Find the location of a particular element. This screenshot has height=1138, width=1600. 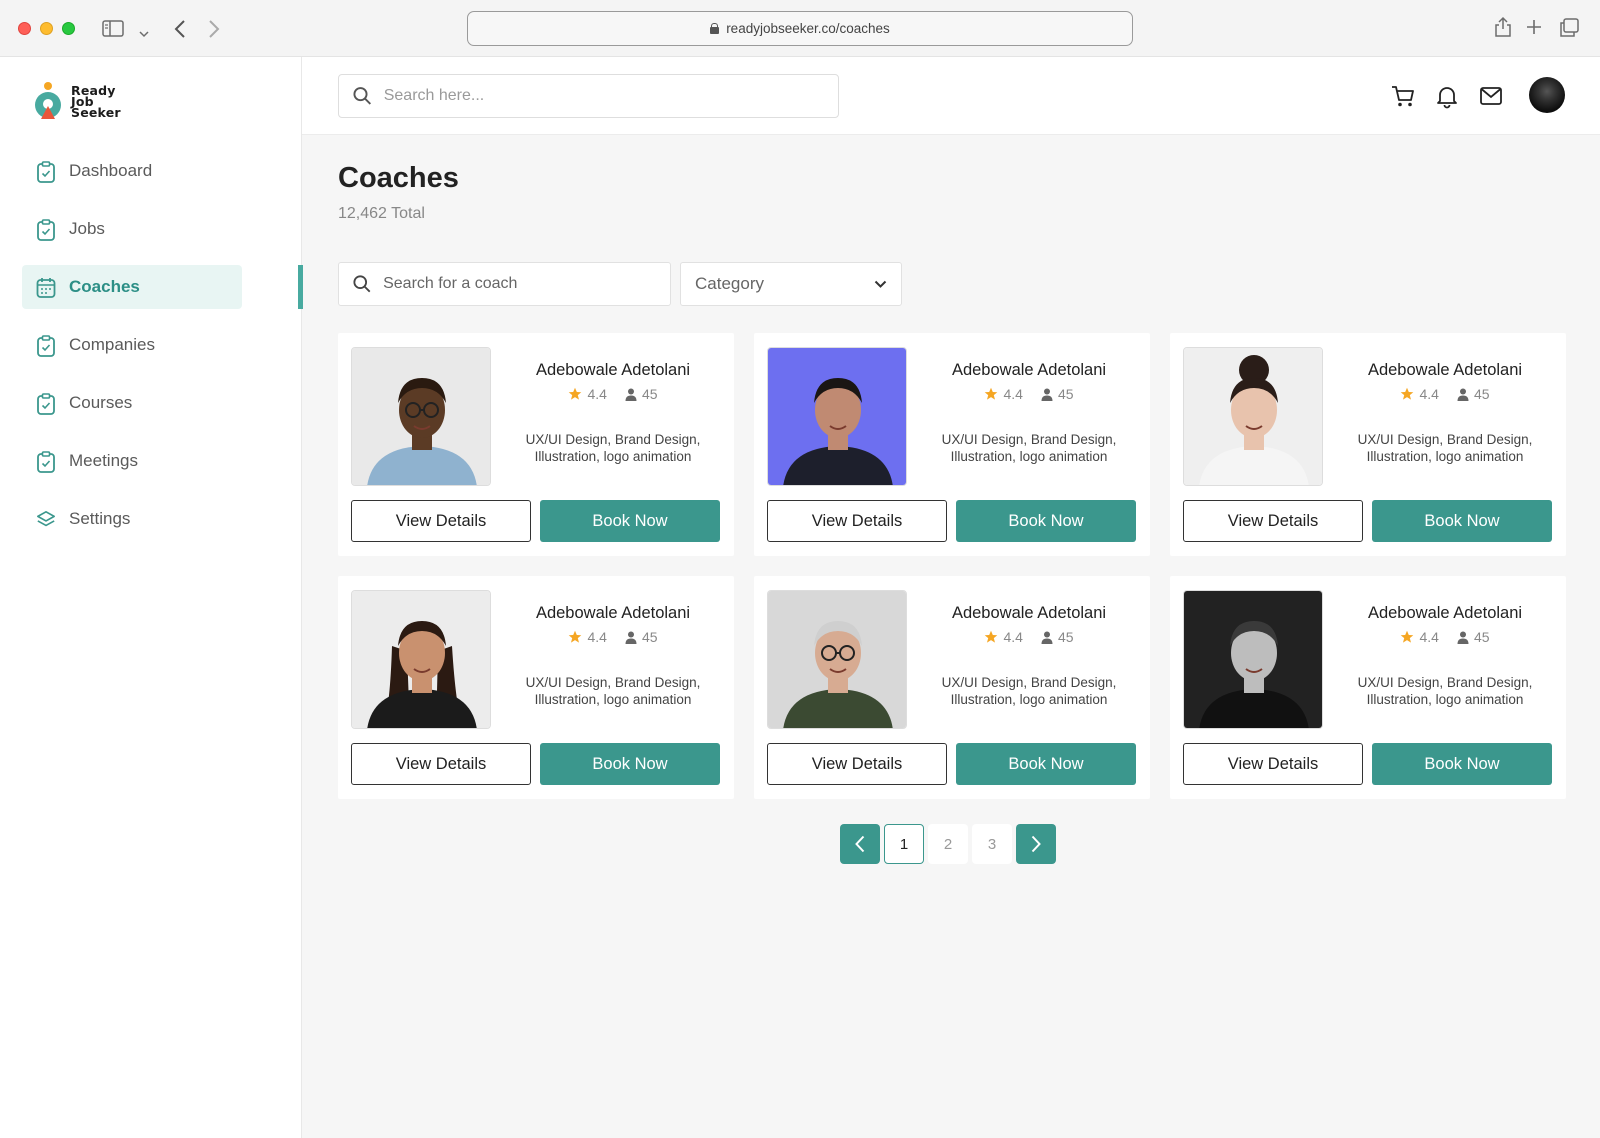

global-search is located at coordinates (588, 96).